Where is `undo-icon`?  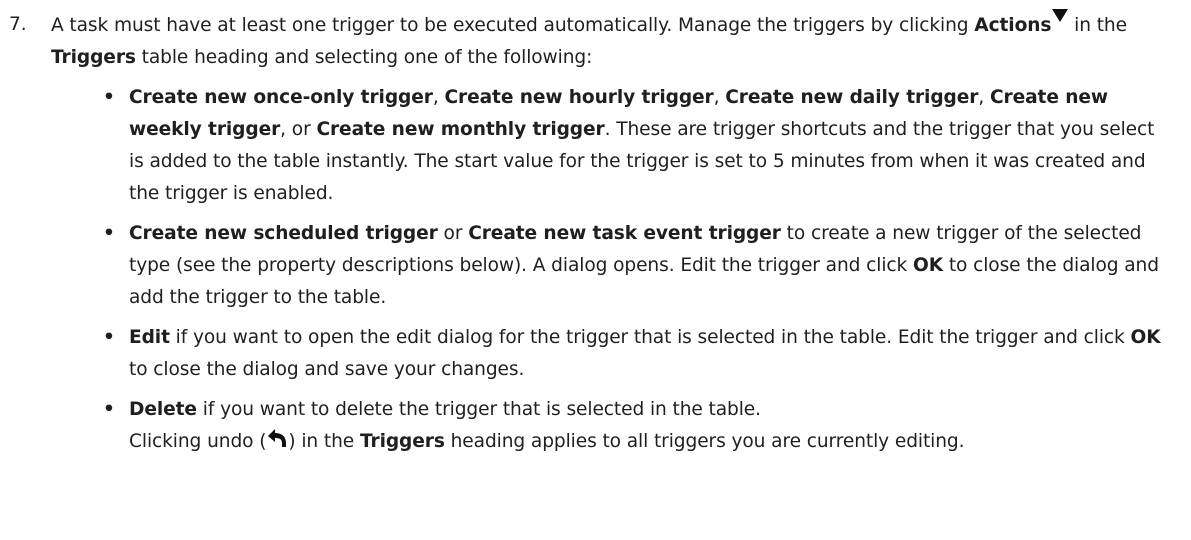 undo-icon is located at coordinates (277, 438).